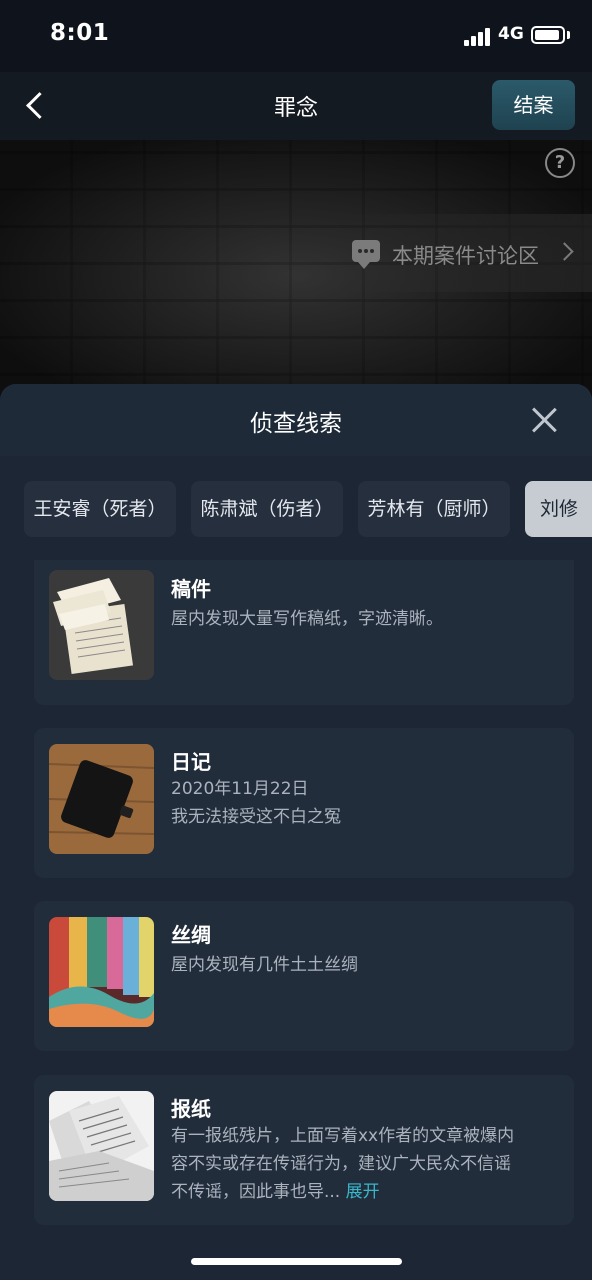 This screenshot has height=1280, width=592. Describe the element at coordinates (533, 105) in the screenshot. I see `close-case-button: 结案` at that location.